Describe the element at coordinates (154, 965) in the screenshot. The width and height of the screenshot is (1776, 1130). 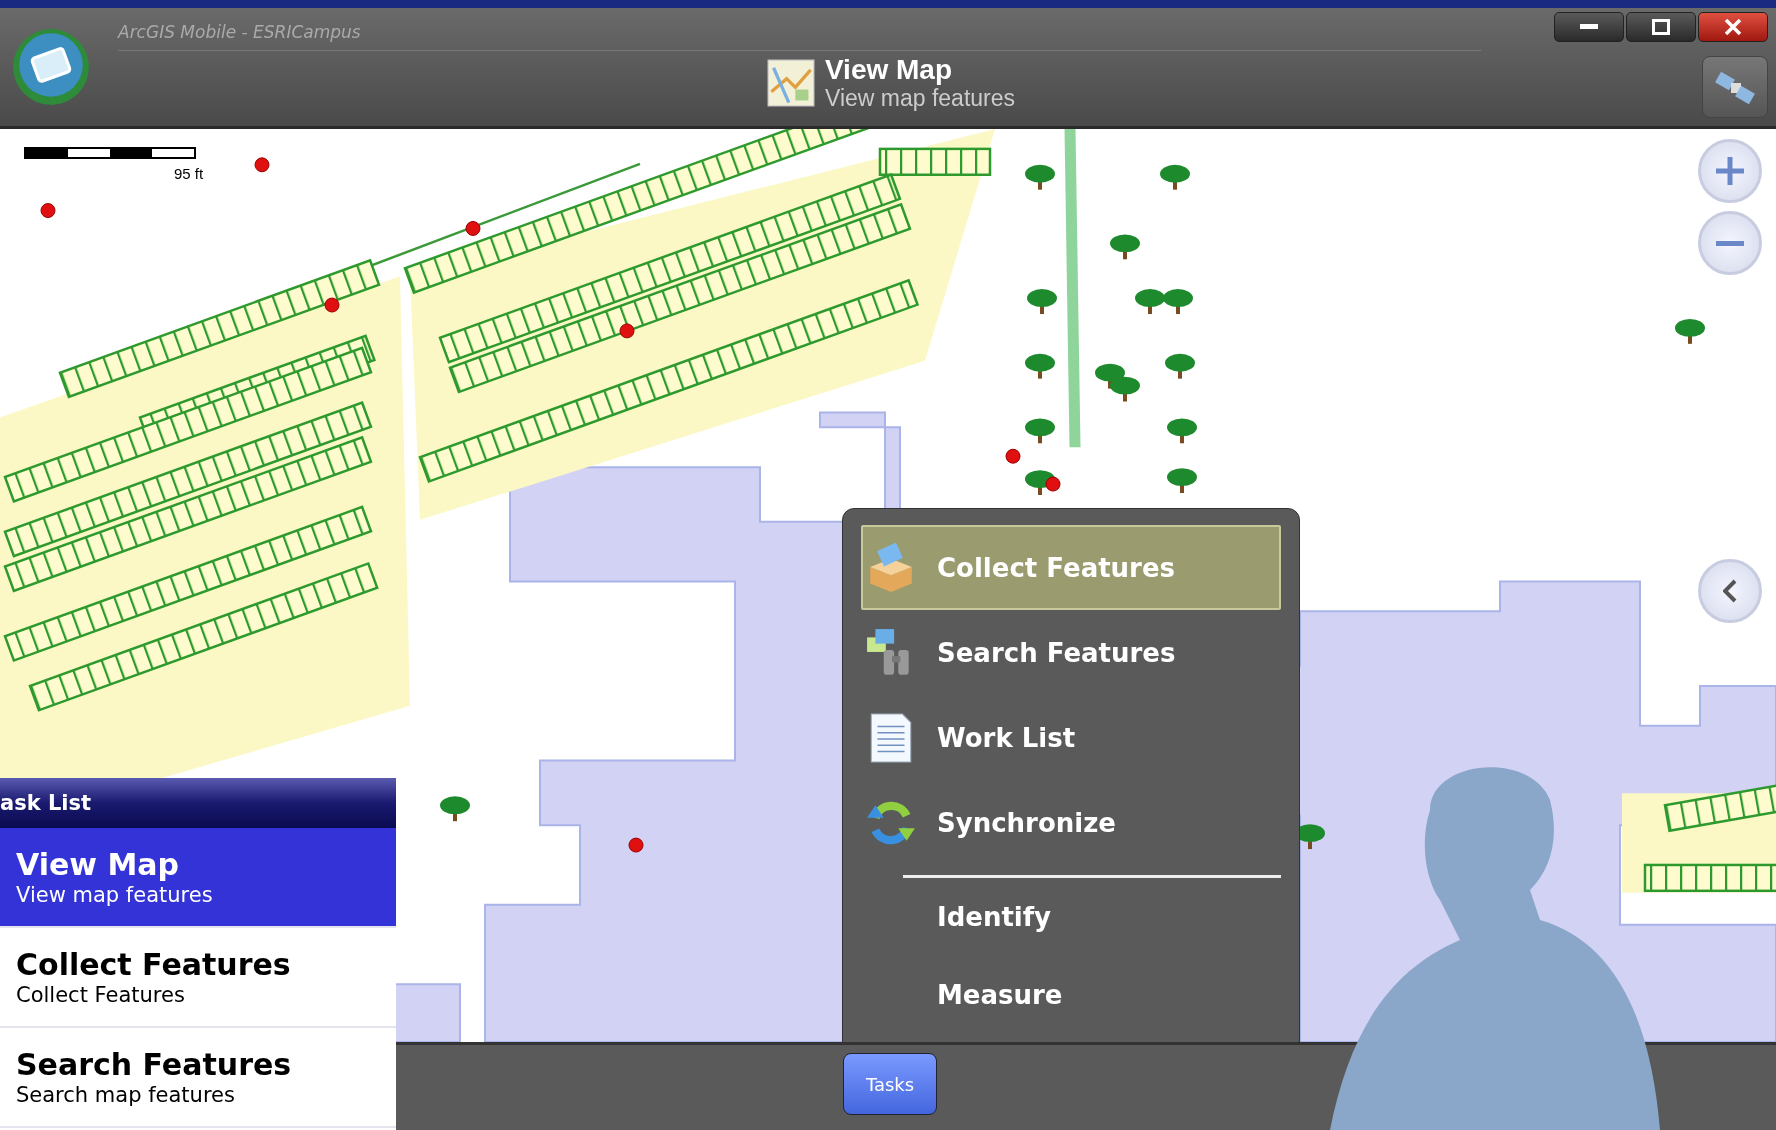
I see `task-title: Collect Features` at that location.